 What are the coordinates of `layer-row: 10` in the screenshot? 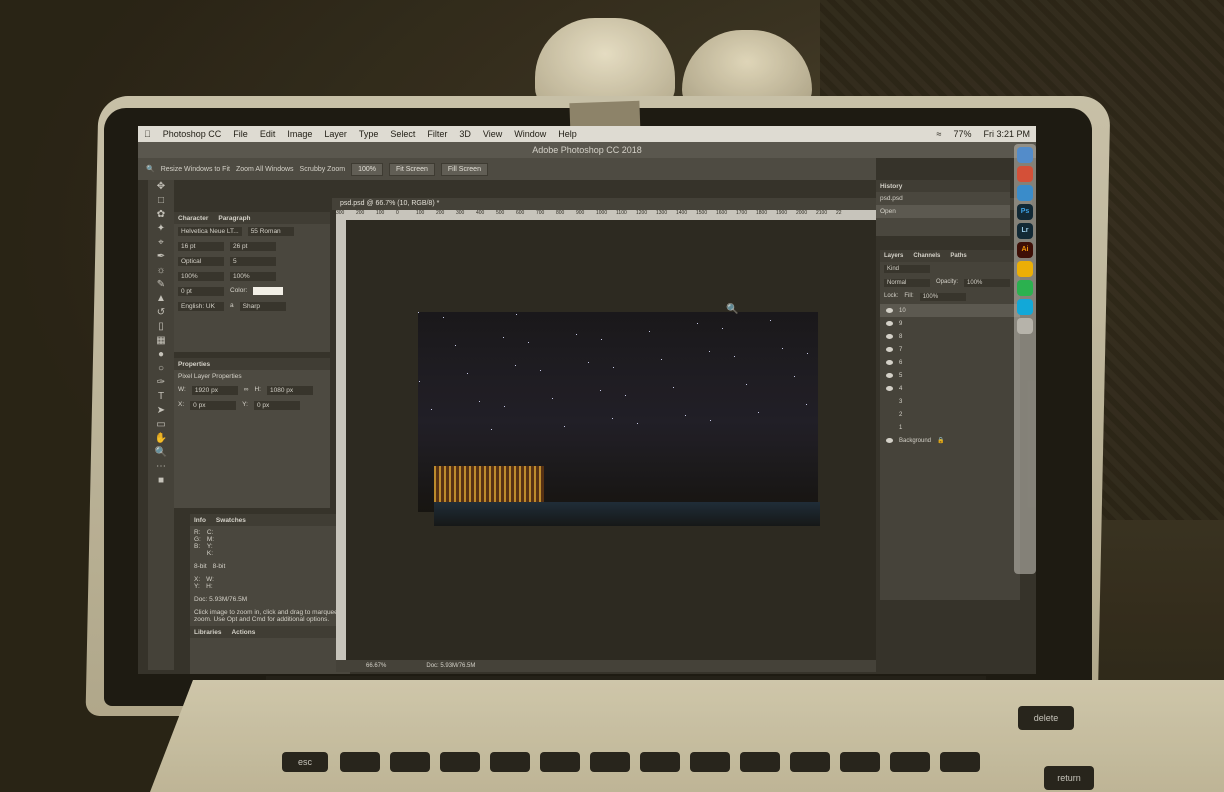 It's located at (950, 310).